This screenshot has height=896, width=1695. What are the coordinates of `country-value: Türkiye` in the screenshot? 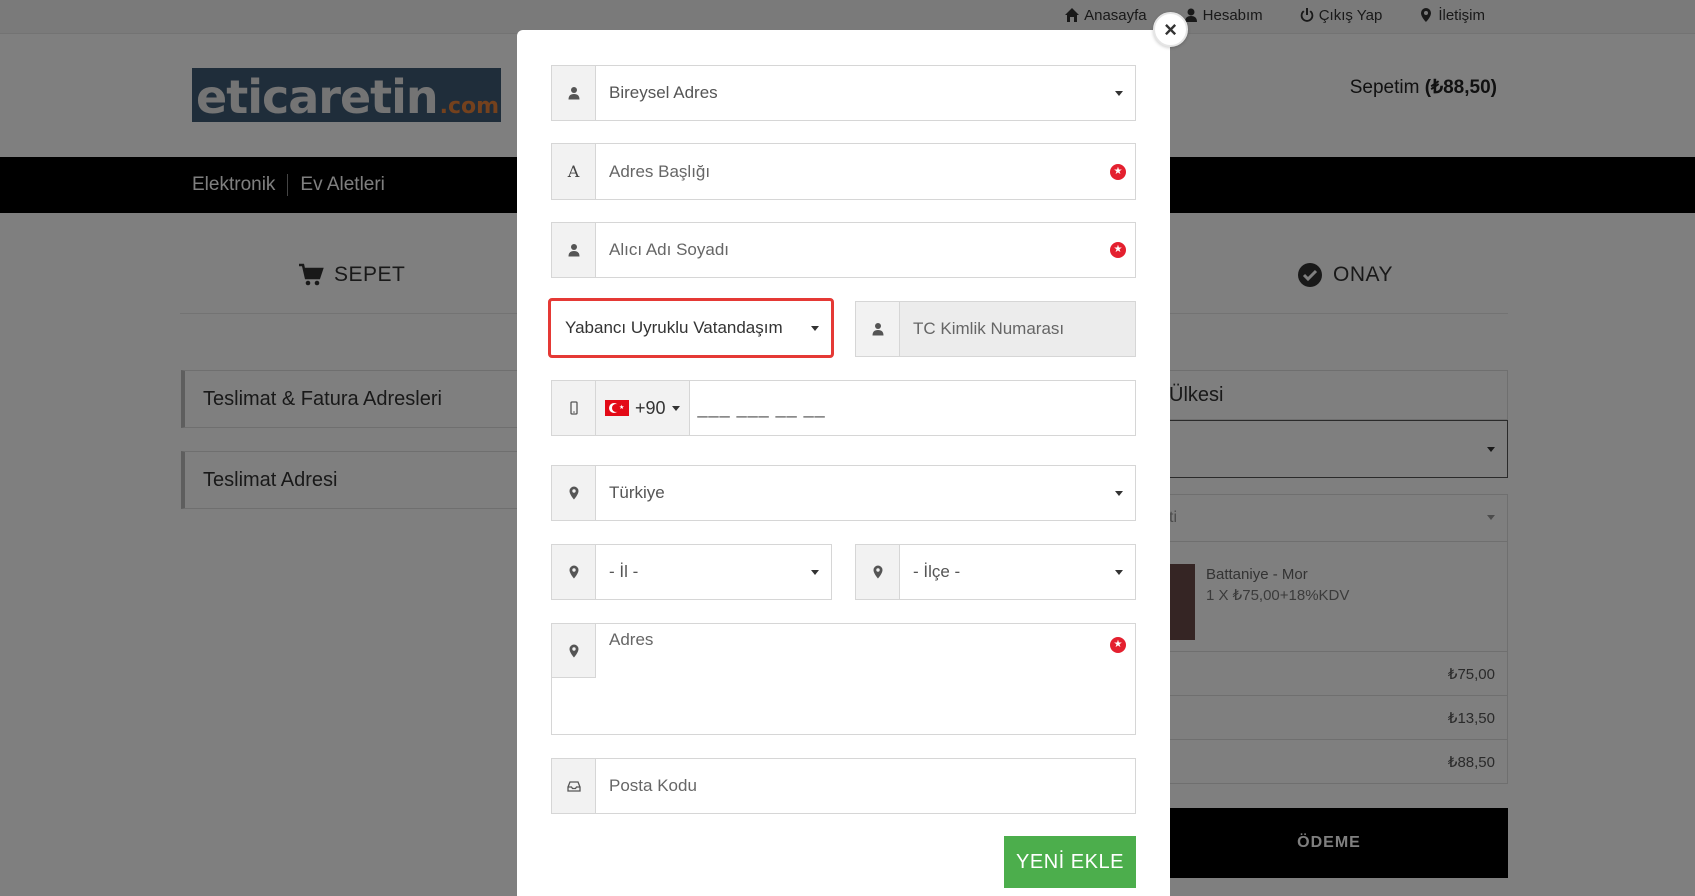 It's located at (637, 492).